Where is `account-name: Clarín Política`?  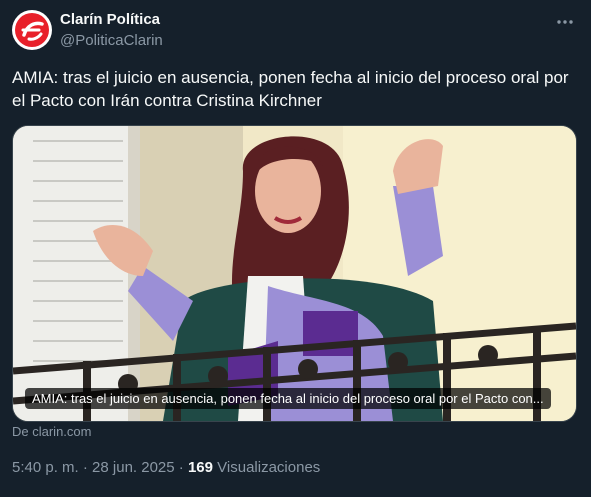 account-name: Clarín Política is located at coordinates (110, 19).